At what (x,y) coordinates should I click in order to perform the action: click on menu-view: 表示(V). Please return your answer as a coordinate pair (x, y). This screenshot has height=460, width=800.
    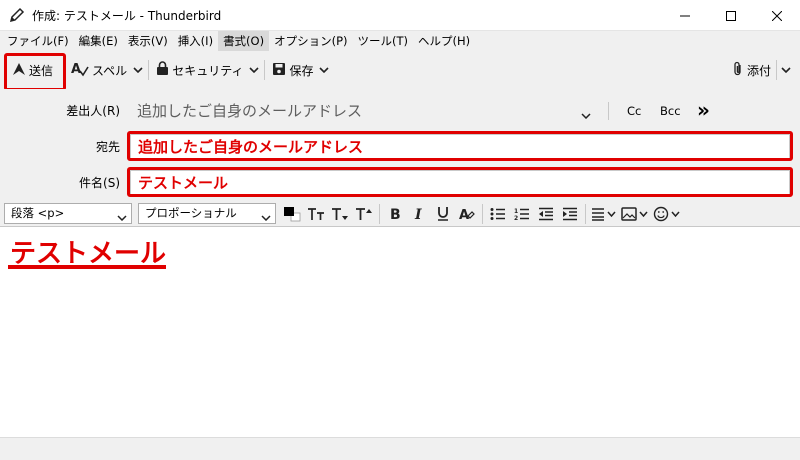
    Looking at the image, I should click on (148, 41).